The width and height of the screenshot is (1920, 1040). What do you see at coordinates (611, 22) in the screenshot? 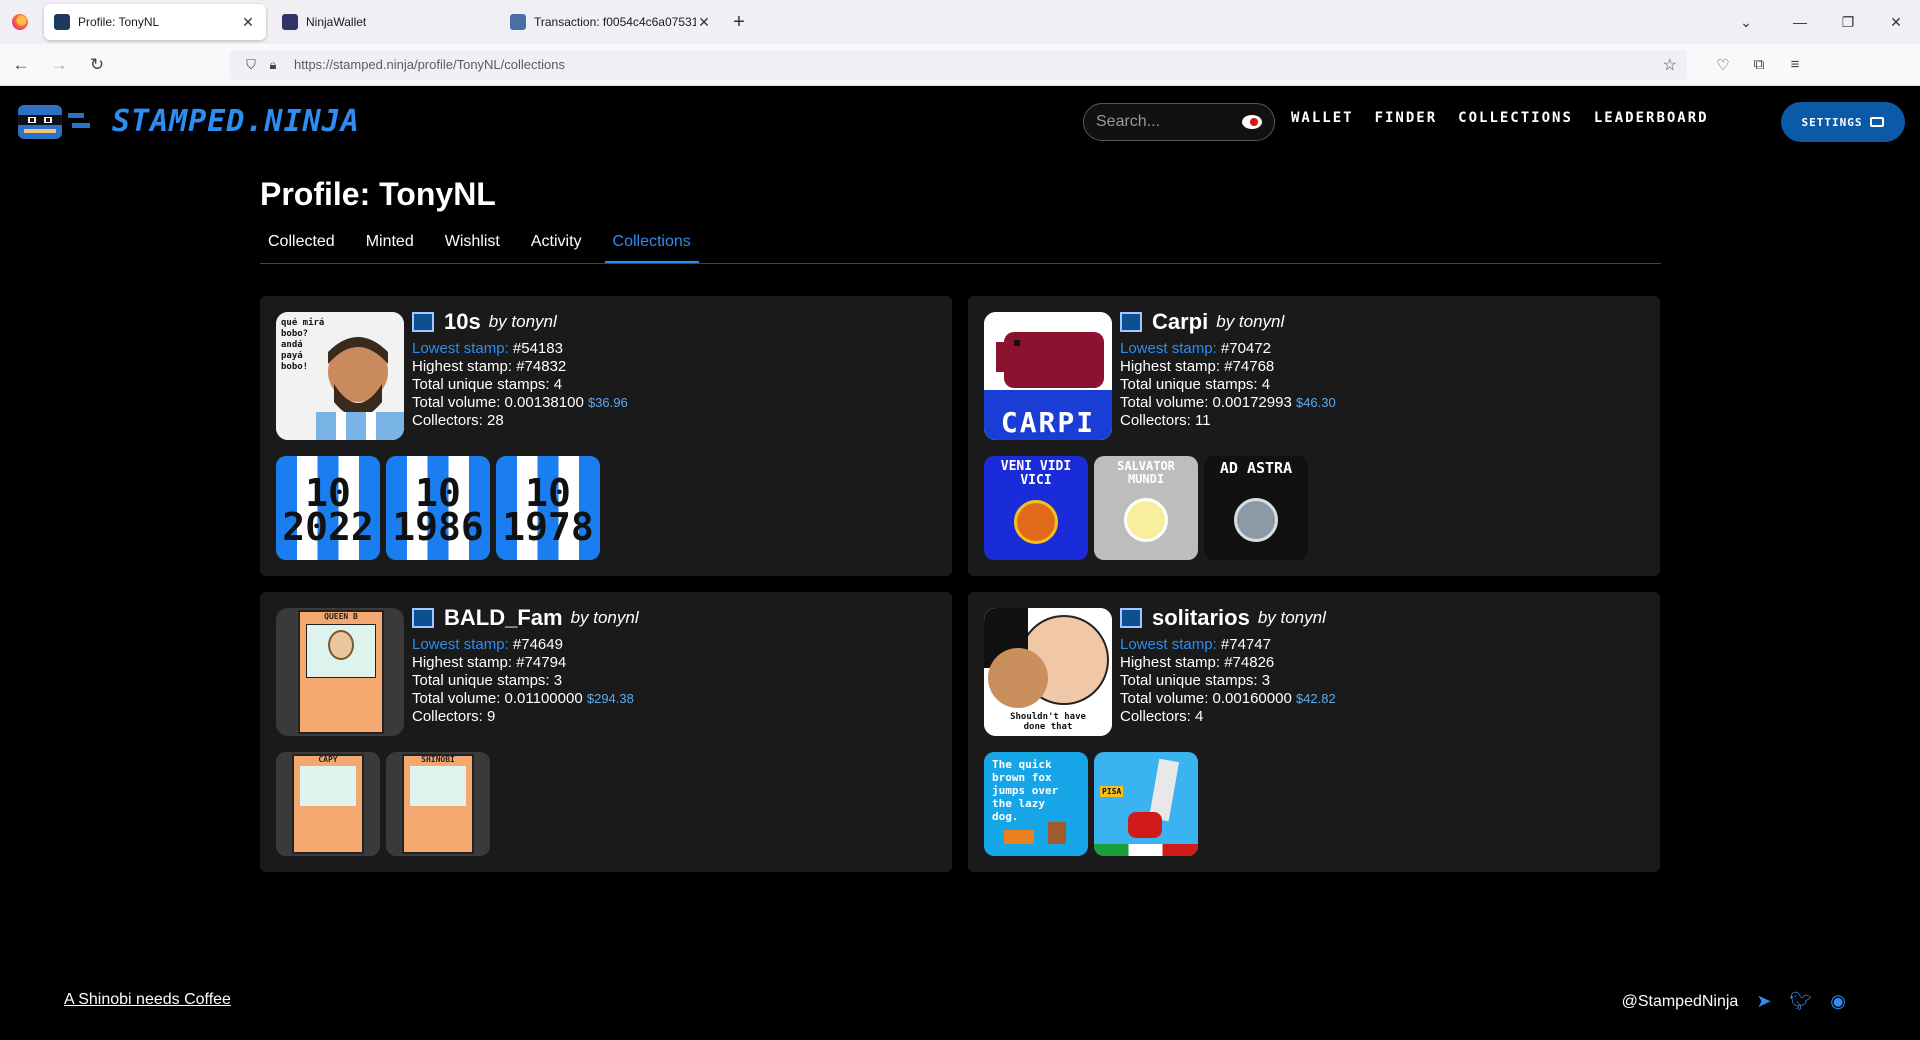
I see `browser-tab-transaction: Transaction: f0054c4c6a075319 ✕` at bounding box center [611, 22].